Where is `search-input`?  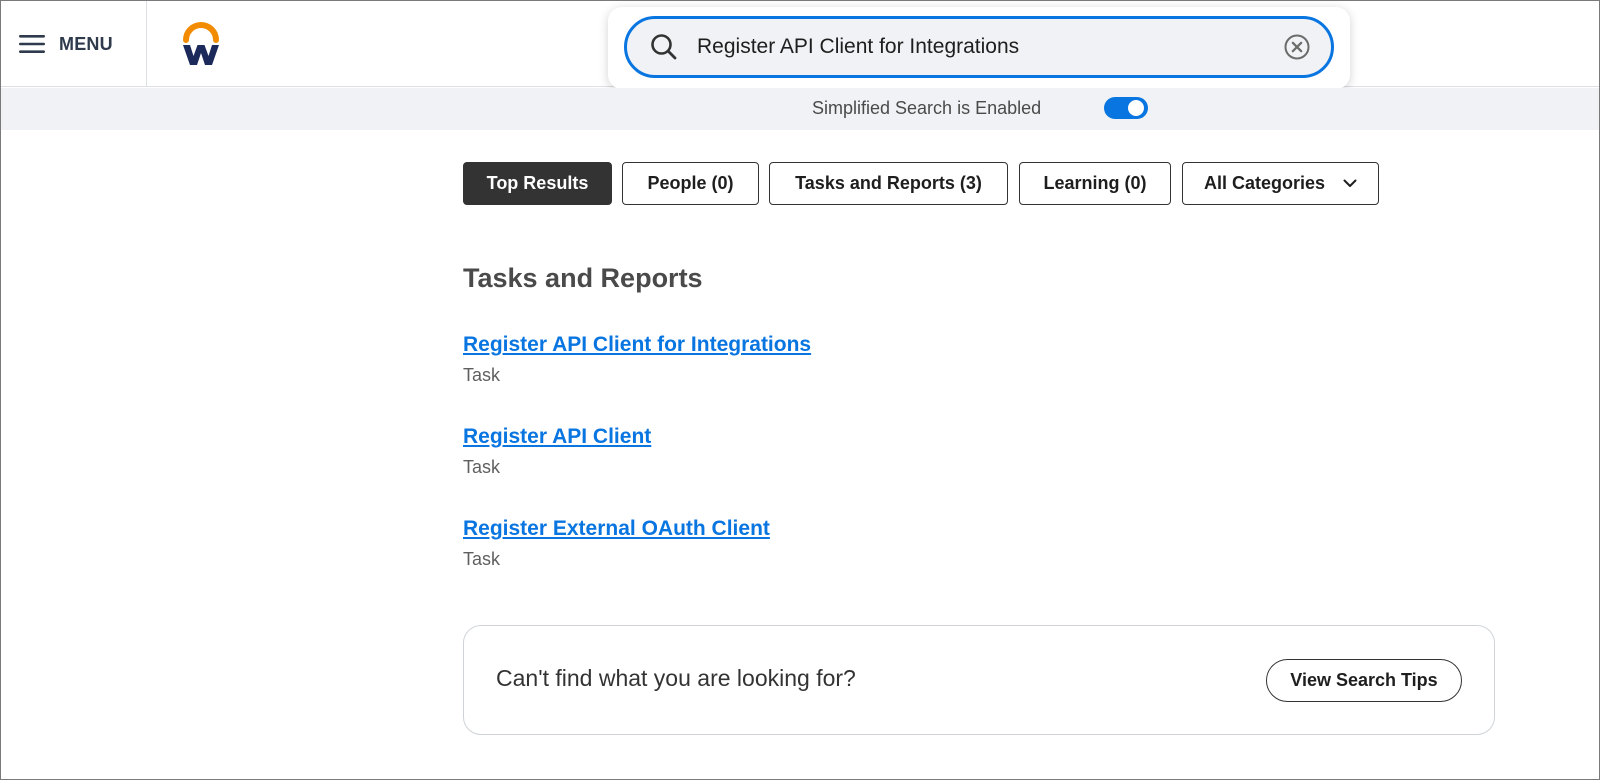
search-input is located at coordinates (977, 47).